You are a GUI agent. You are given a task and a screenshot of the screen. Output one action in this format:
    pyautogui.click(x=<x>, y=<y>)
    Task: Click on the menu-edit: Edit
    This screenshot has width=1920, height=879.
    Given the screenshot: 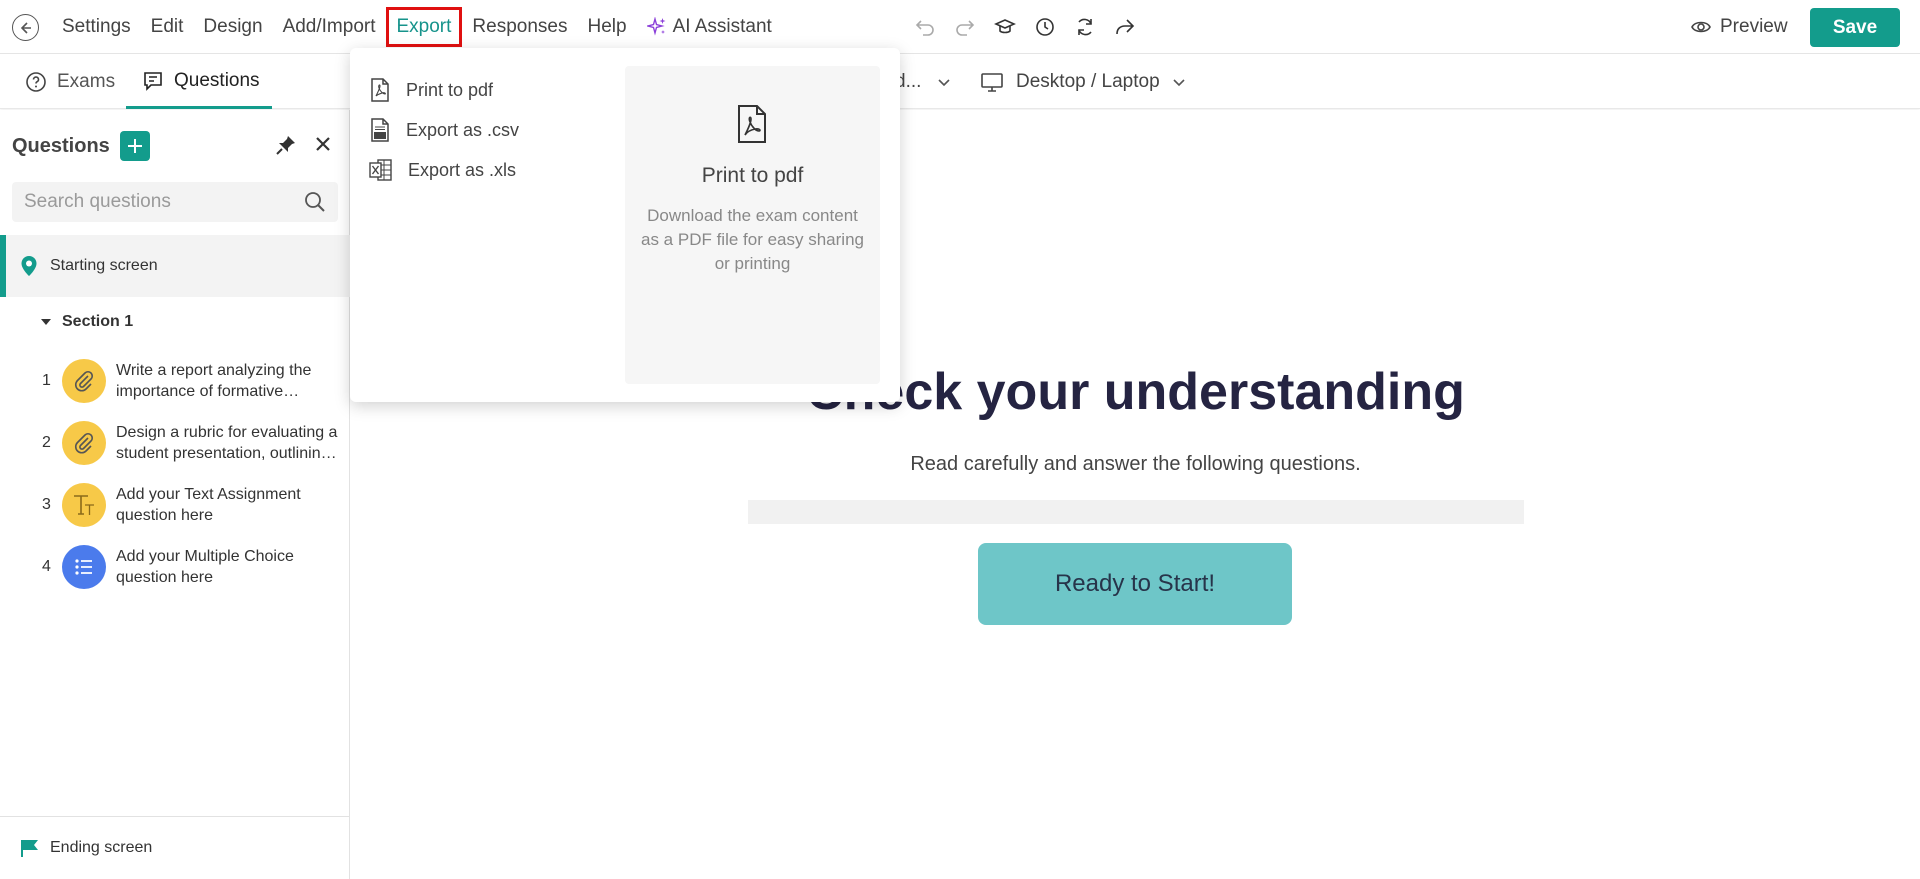 What is the action you would take?
    pyautogui.click(x=167, y=27)
    